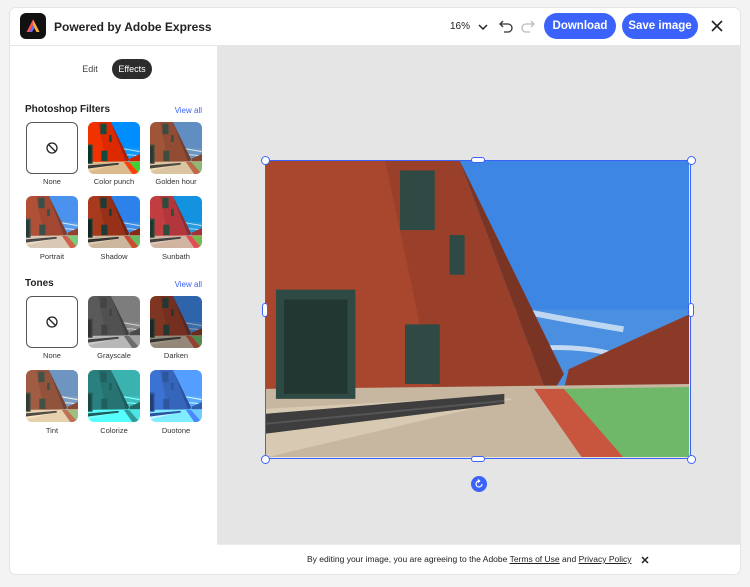  What do you see at coordinates (114, 355) in the screenshot?
I see `tone-grayscale-label: Grayscale` at bounding box center [114, 355].